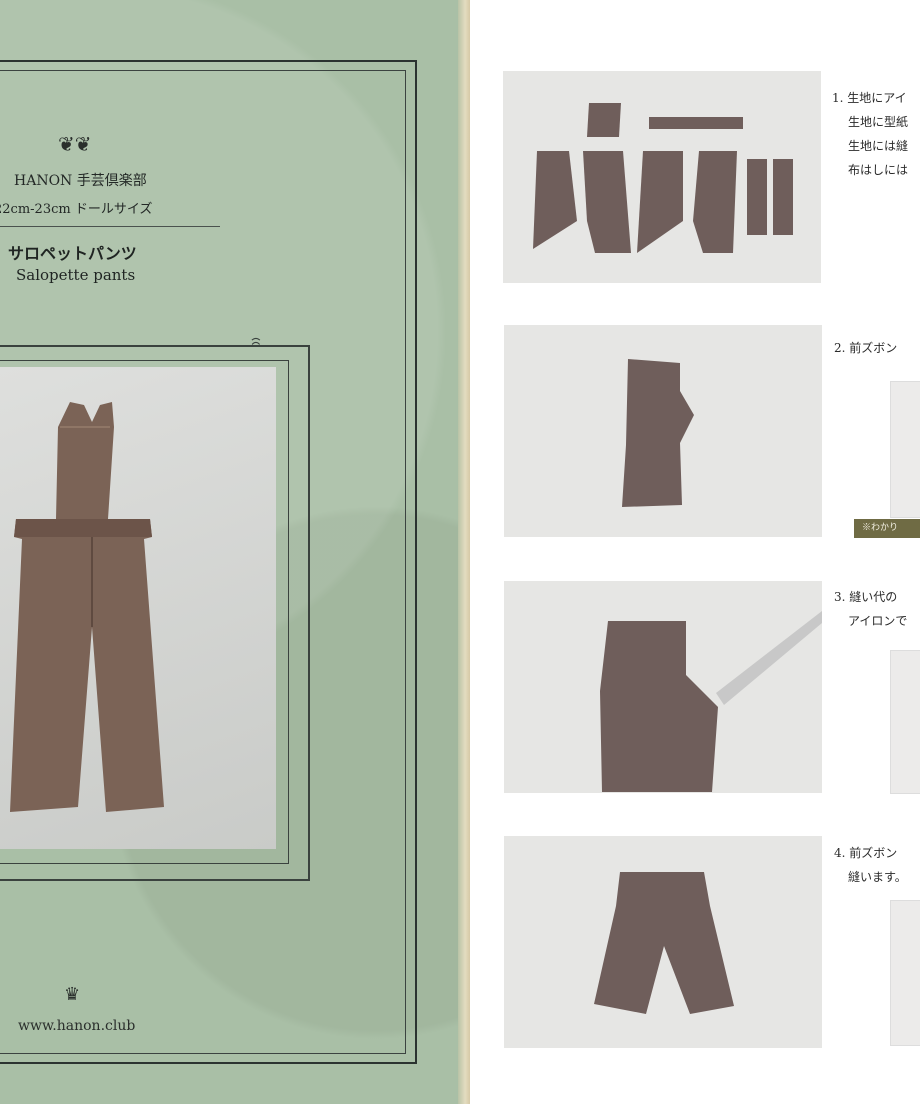  What do you see at coordinates (72, 994) in the screenshot?
I see `crown-logo-icon: ♛` at bounding box center [72, 994].